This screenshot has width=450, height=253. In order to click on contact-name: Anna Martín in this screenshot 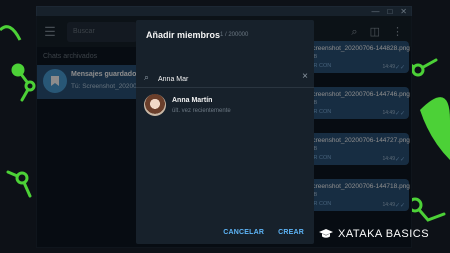, I will do `click(192, 100)`.